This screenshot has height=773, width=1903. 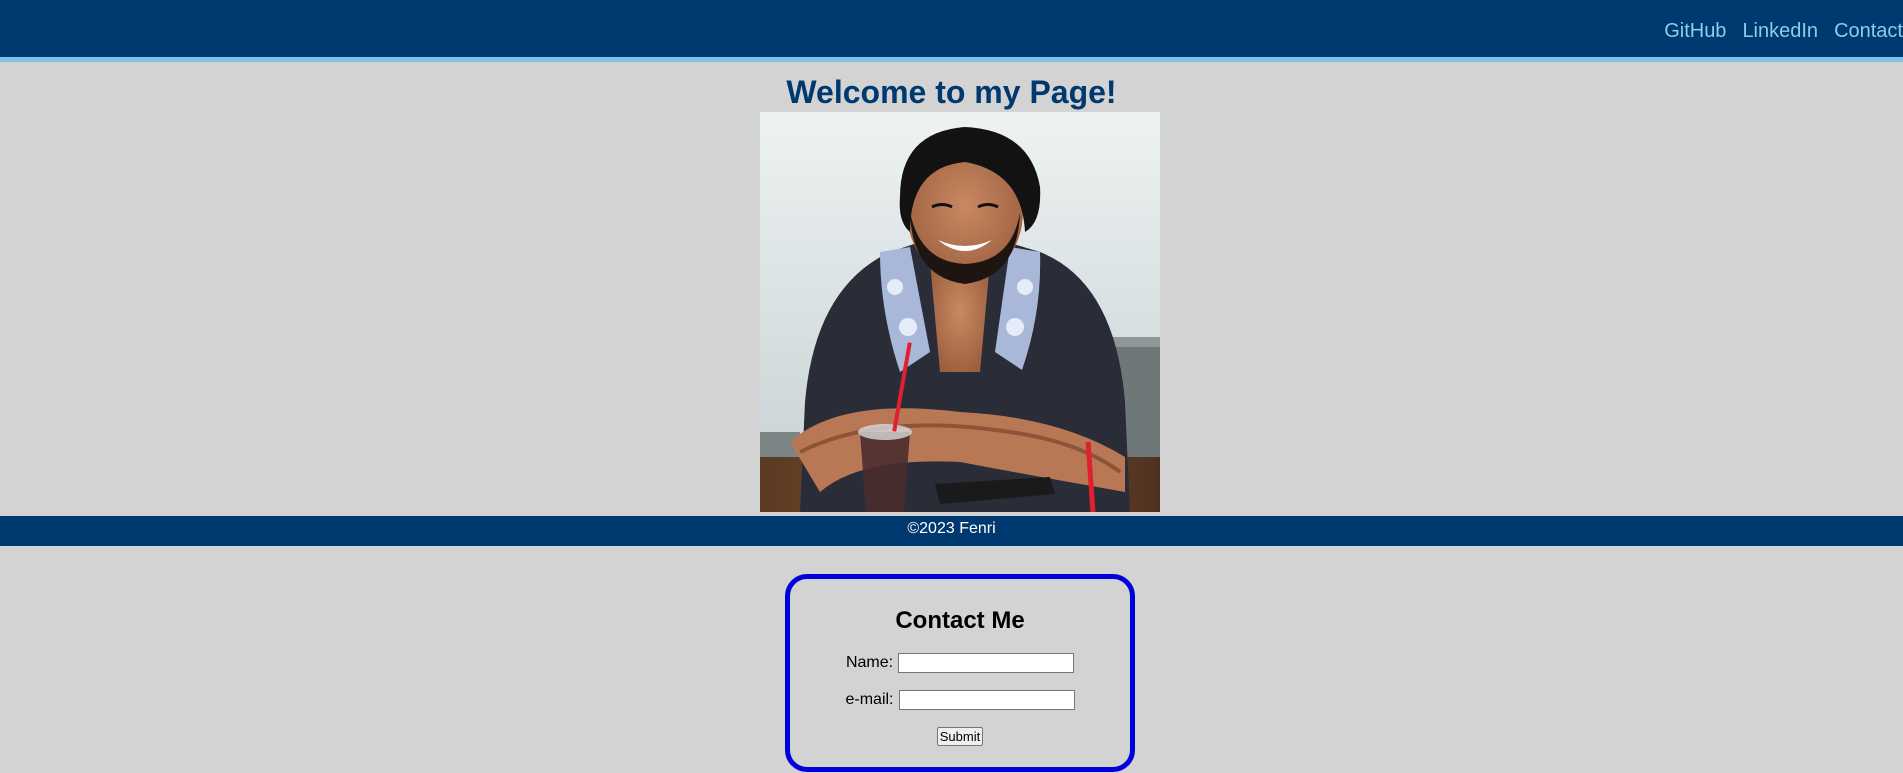 I want to click on page-title: Welcome to my Page!, so click(x=951, y=92).